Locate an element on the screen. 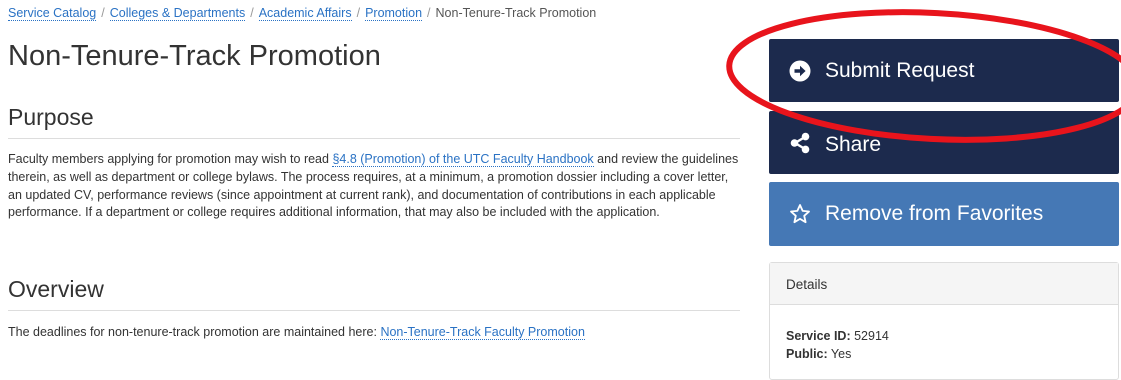 The width and height of the screenshot is (1121, 380). faculty-promotion-link: Non-Tenure-Track Faculty Promotion is located at coordinates (482, 332).